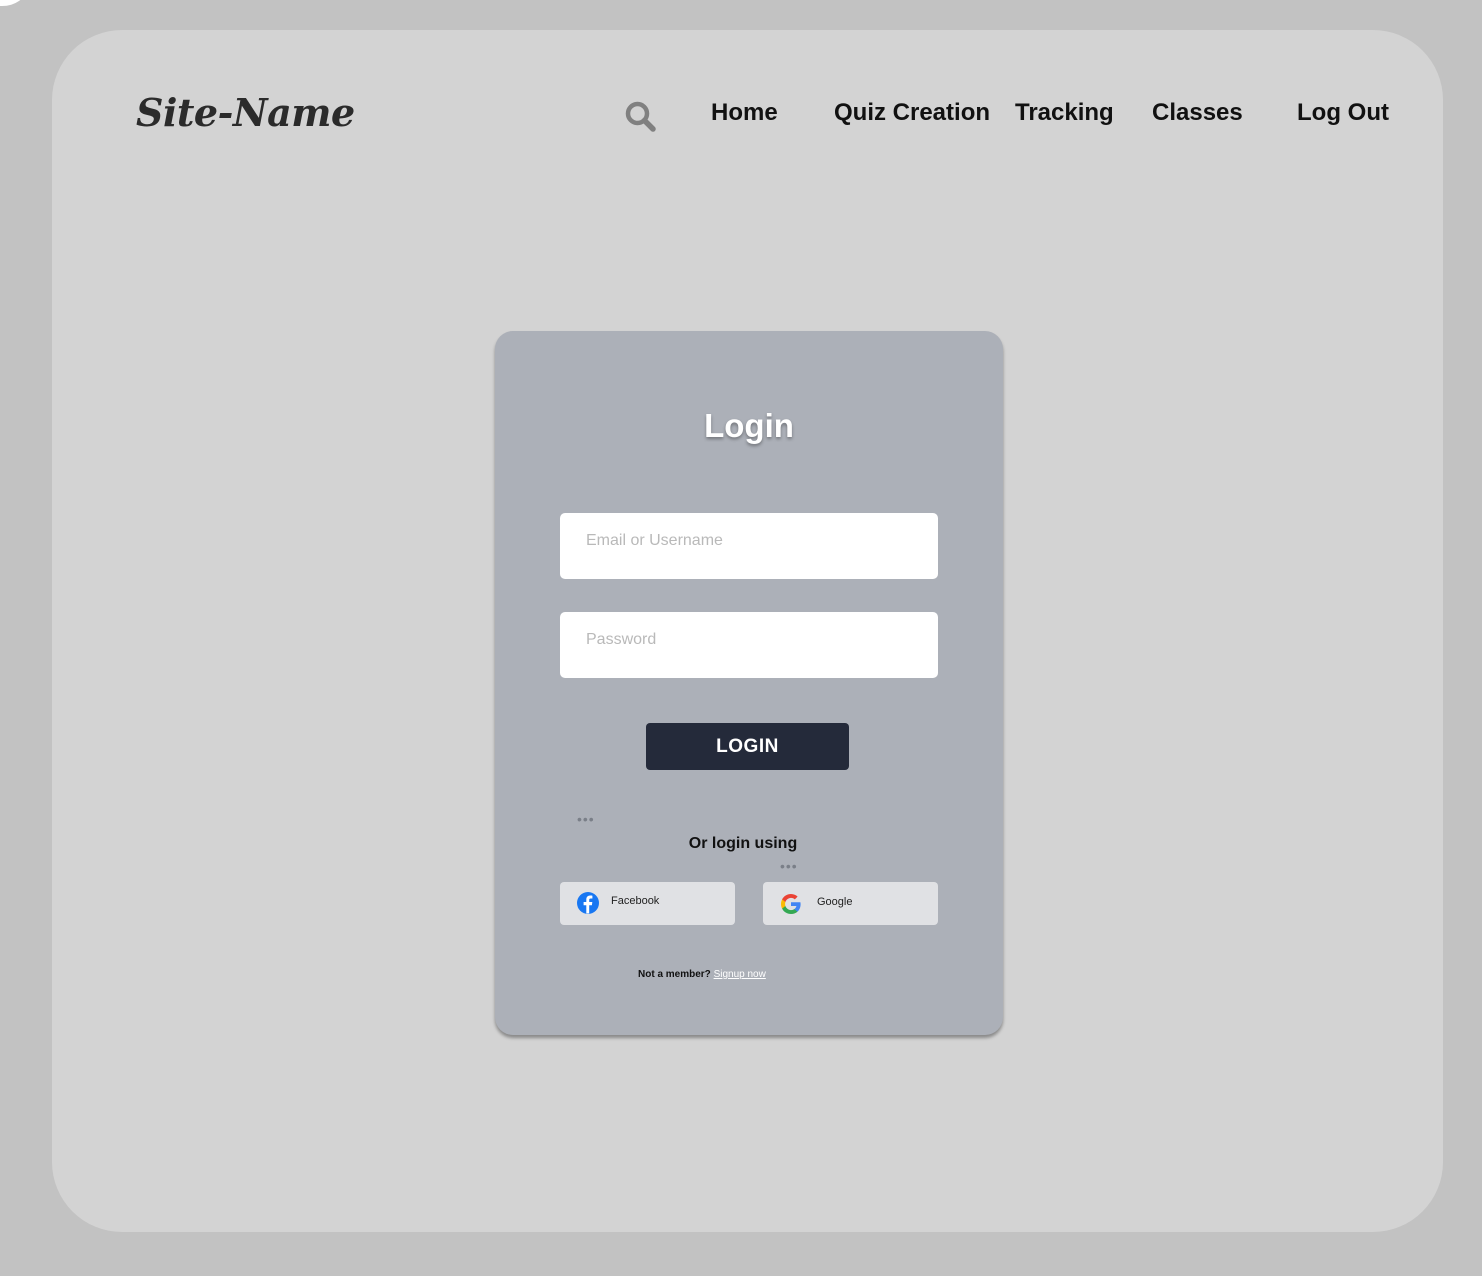 The image size is (1482, 1276). I want to click on signup-prompt: Not a member? Signup now, so click(702, 974).